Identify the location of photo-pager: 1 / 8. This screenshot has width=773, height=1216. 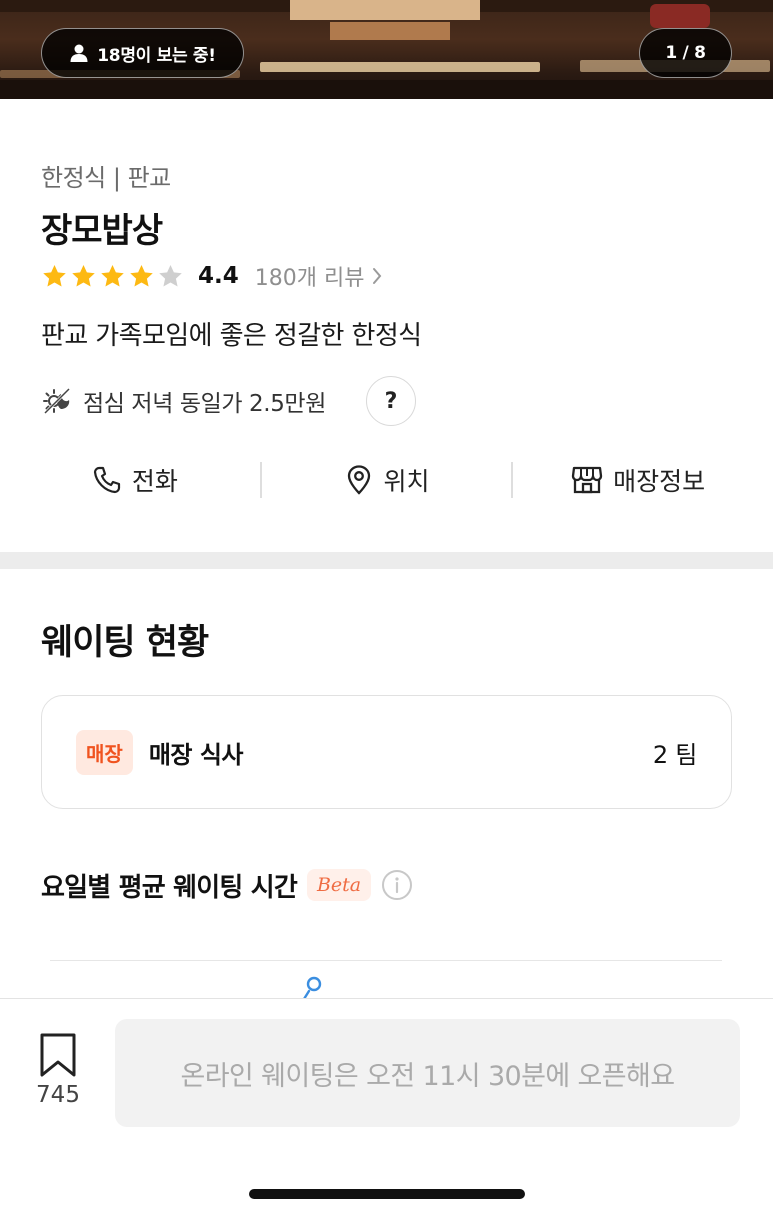
(685, 53).